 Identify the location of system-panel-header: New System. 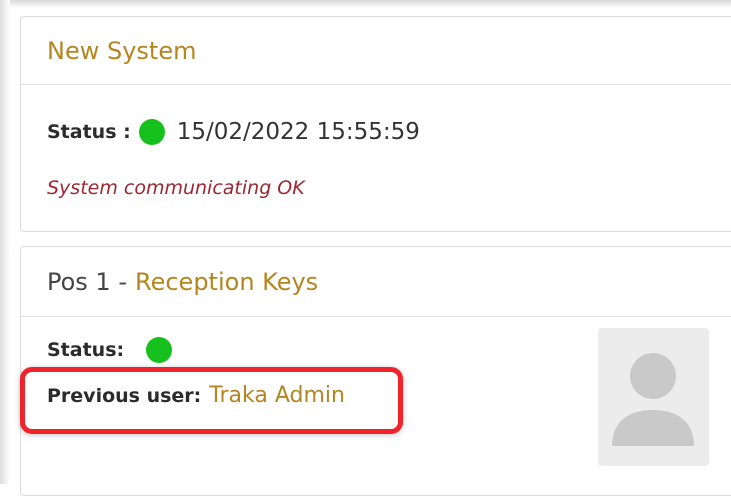
(376, 51).